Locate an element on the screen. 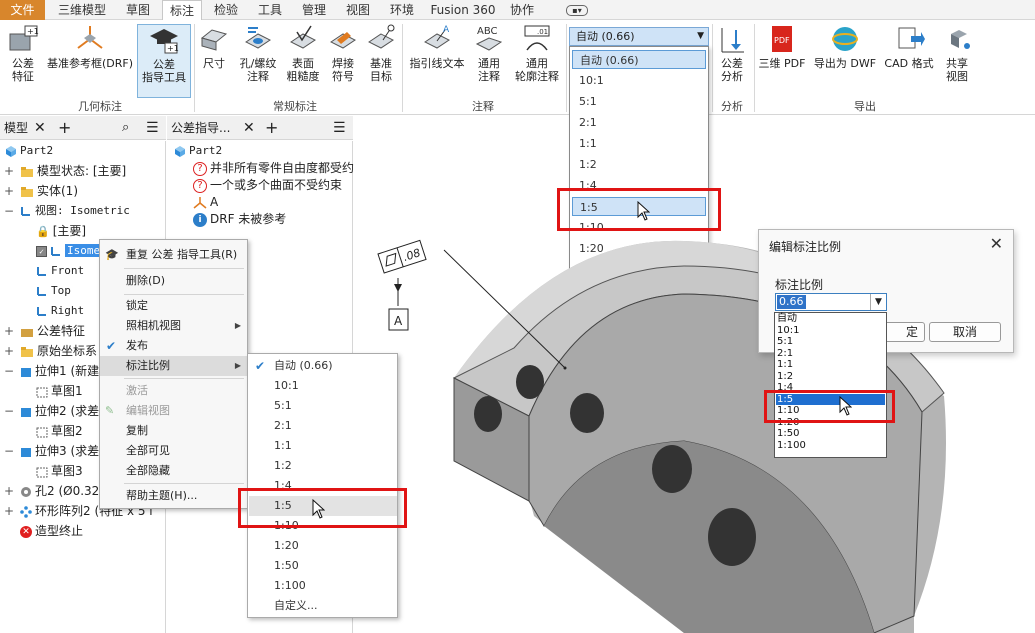 The height and width of the screenshot is (633, 1035). surface-roughness-button: 表面 粗糙度 is located at coordinates (303, 53).